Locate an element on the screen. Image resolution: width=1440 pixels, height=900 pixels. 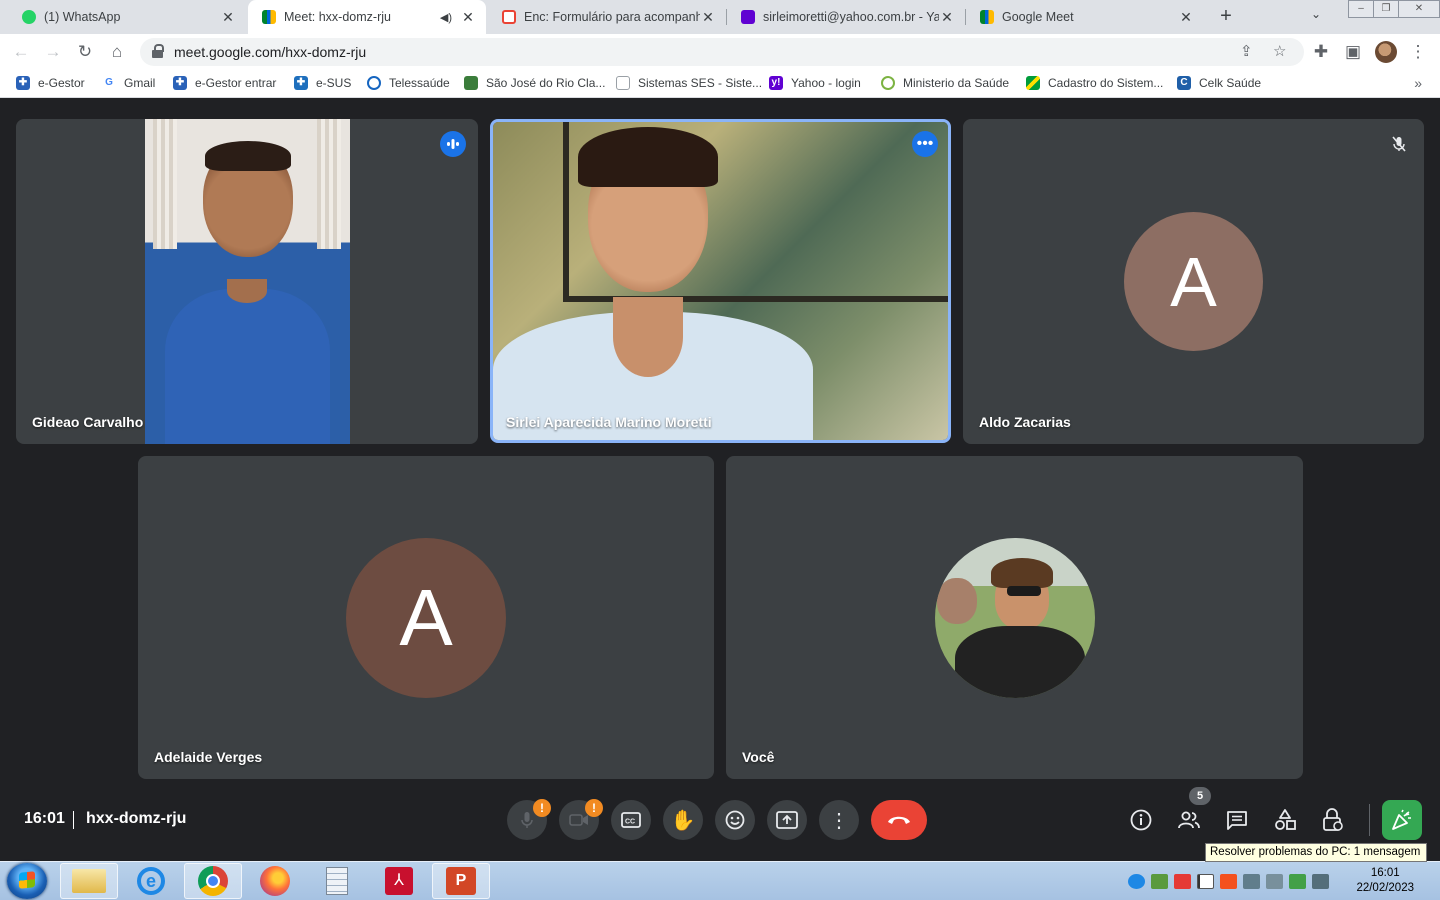
captions-button: CC is located at coordinates (631, 820).